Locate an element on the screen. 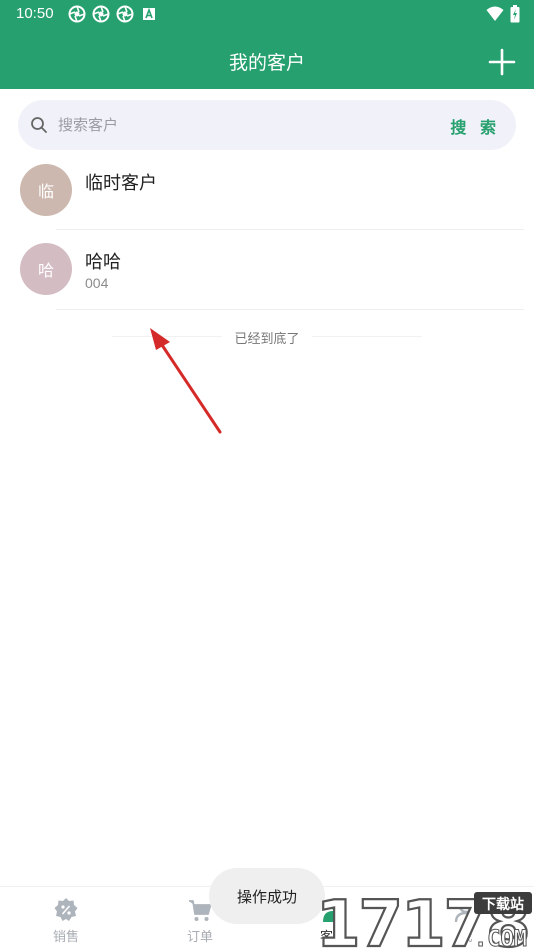  notification-icons is located at coordinates (113, 14).